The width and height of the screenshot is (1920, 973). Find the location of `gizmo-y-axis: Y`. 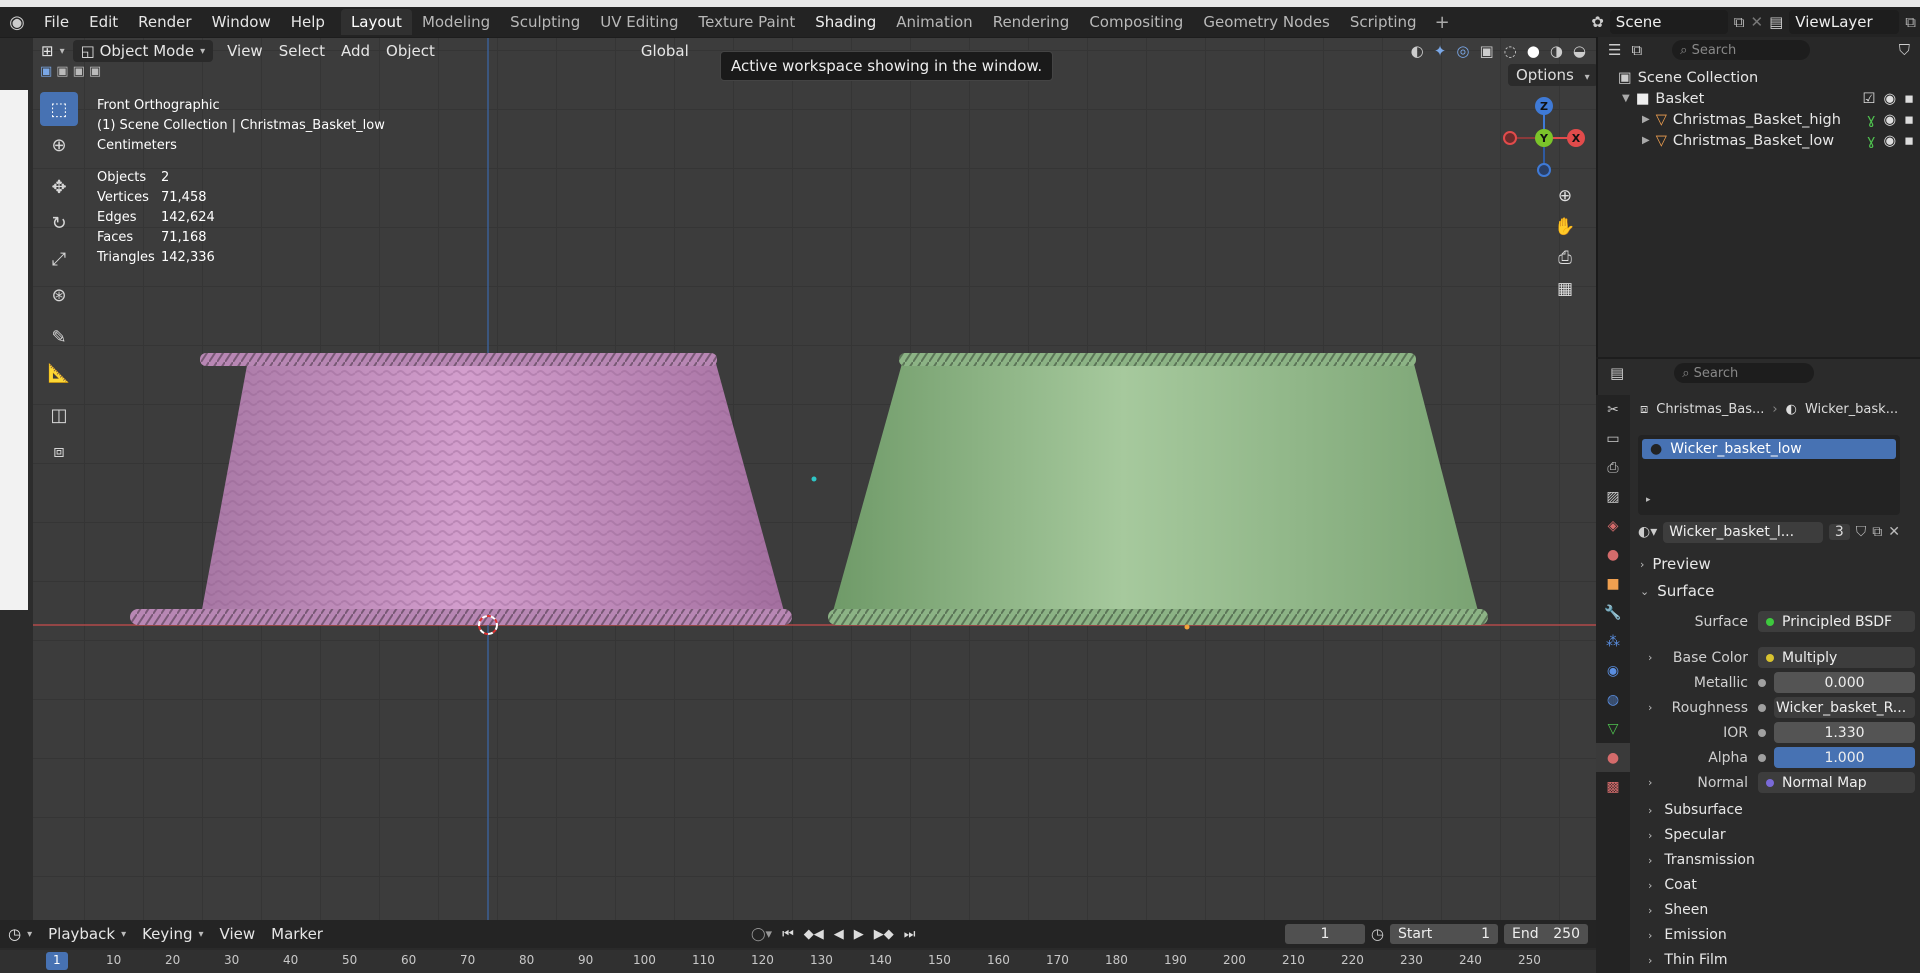

gizmo-y-axis: Y is located at coordinates (1544, 138).